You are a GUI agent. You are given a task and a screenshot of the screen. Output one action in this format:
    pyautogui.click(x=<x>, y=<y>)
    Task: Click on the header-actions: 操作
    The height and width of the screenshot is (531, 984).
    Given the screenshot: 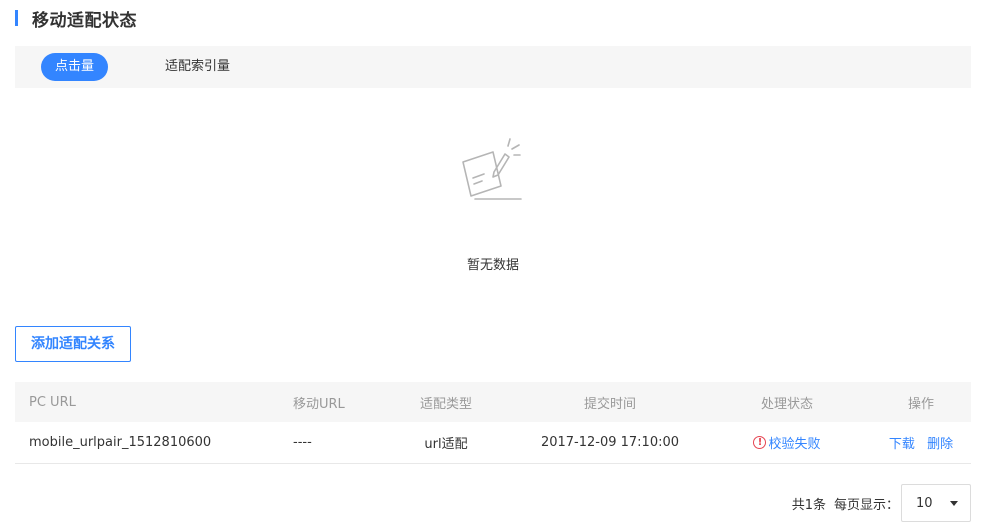 What is the action you would take?
    pyautogui.click(x=920, y=404)
    